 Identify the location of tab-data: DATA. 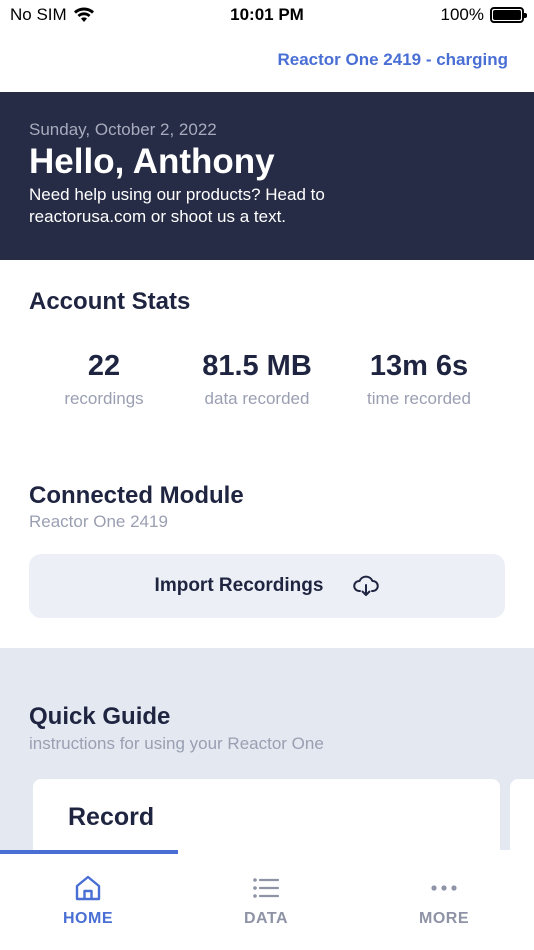
(266, 900).